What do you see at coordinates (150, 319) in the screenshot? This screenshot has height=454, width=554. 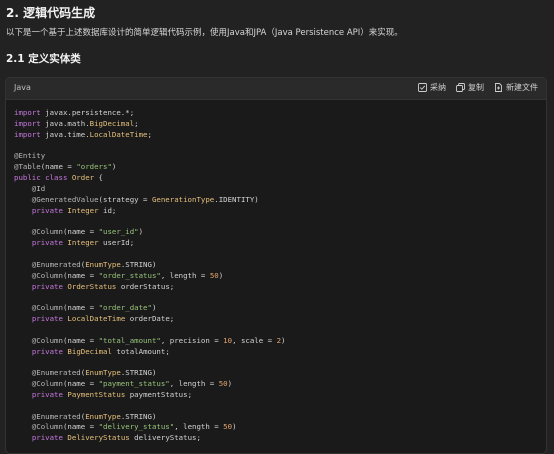 I see `code-token: orderDate;` at bounding box center [150, 319].